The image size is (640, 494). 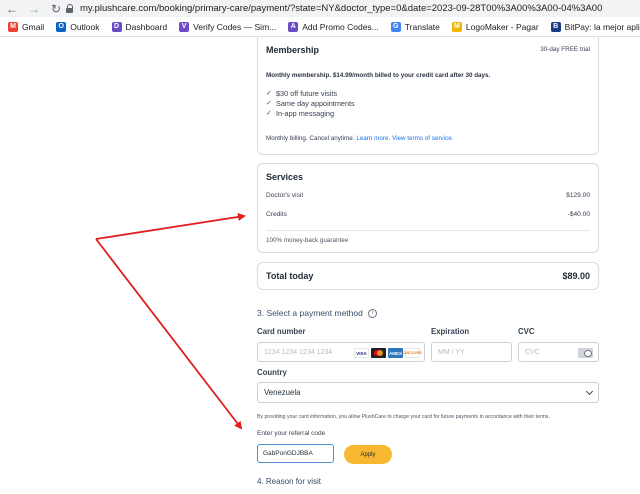 I want to click on referral-code-label: Enter your referral code, so click(x=291, y=433).